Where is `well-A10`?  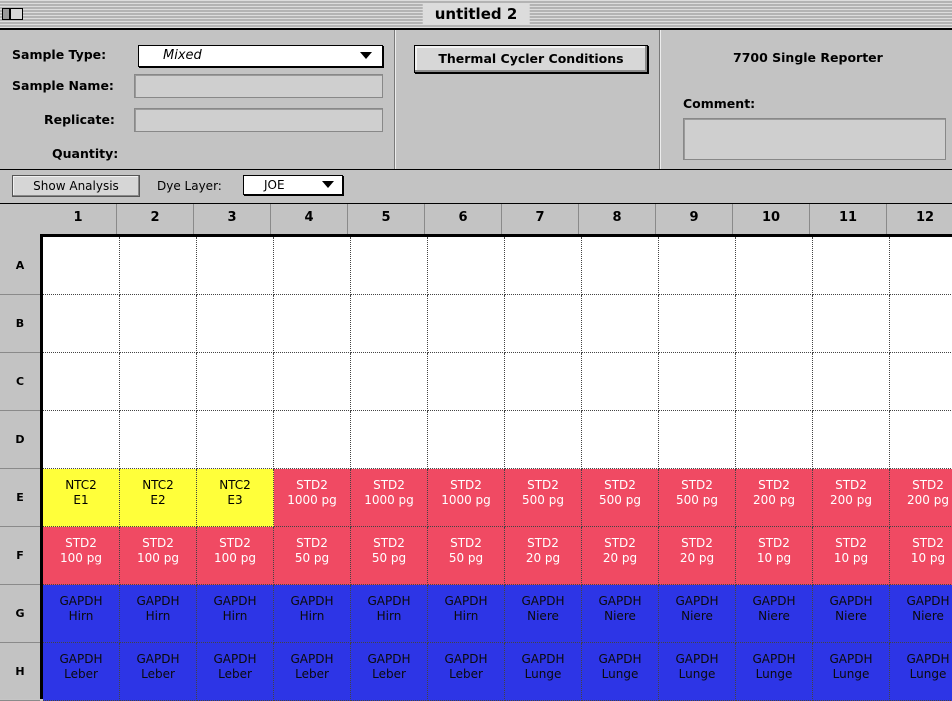 well-A10 is located at coordinates (774, 266).